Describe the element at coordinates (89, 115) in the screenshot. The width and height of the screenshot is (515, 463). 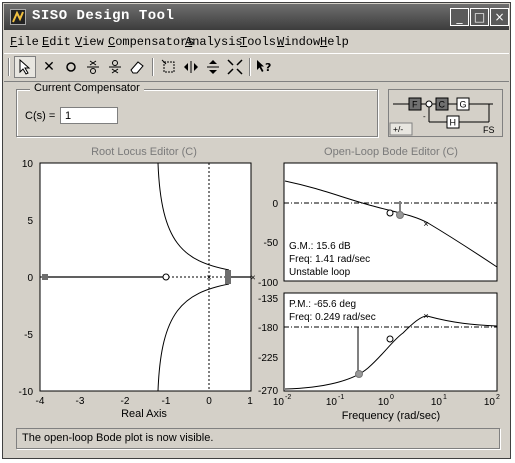
I see `compensator-input` at that location.